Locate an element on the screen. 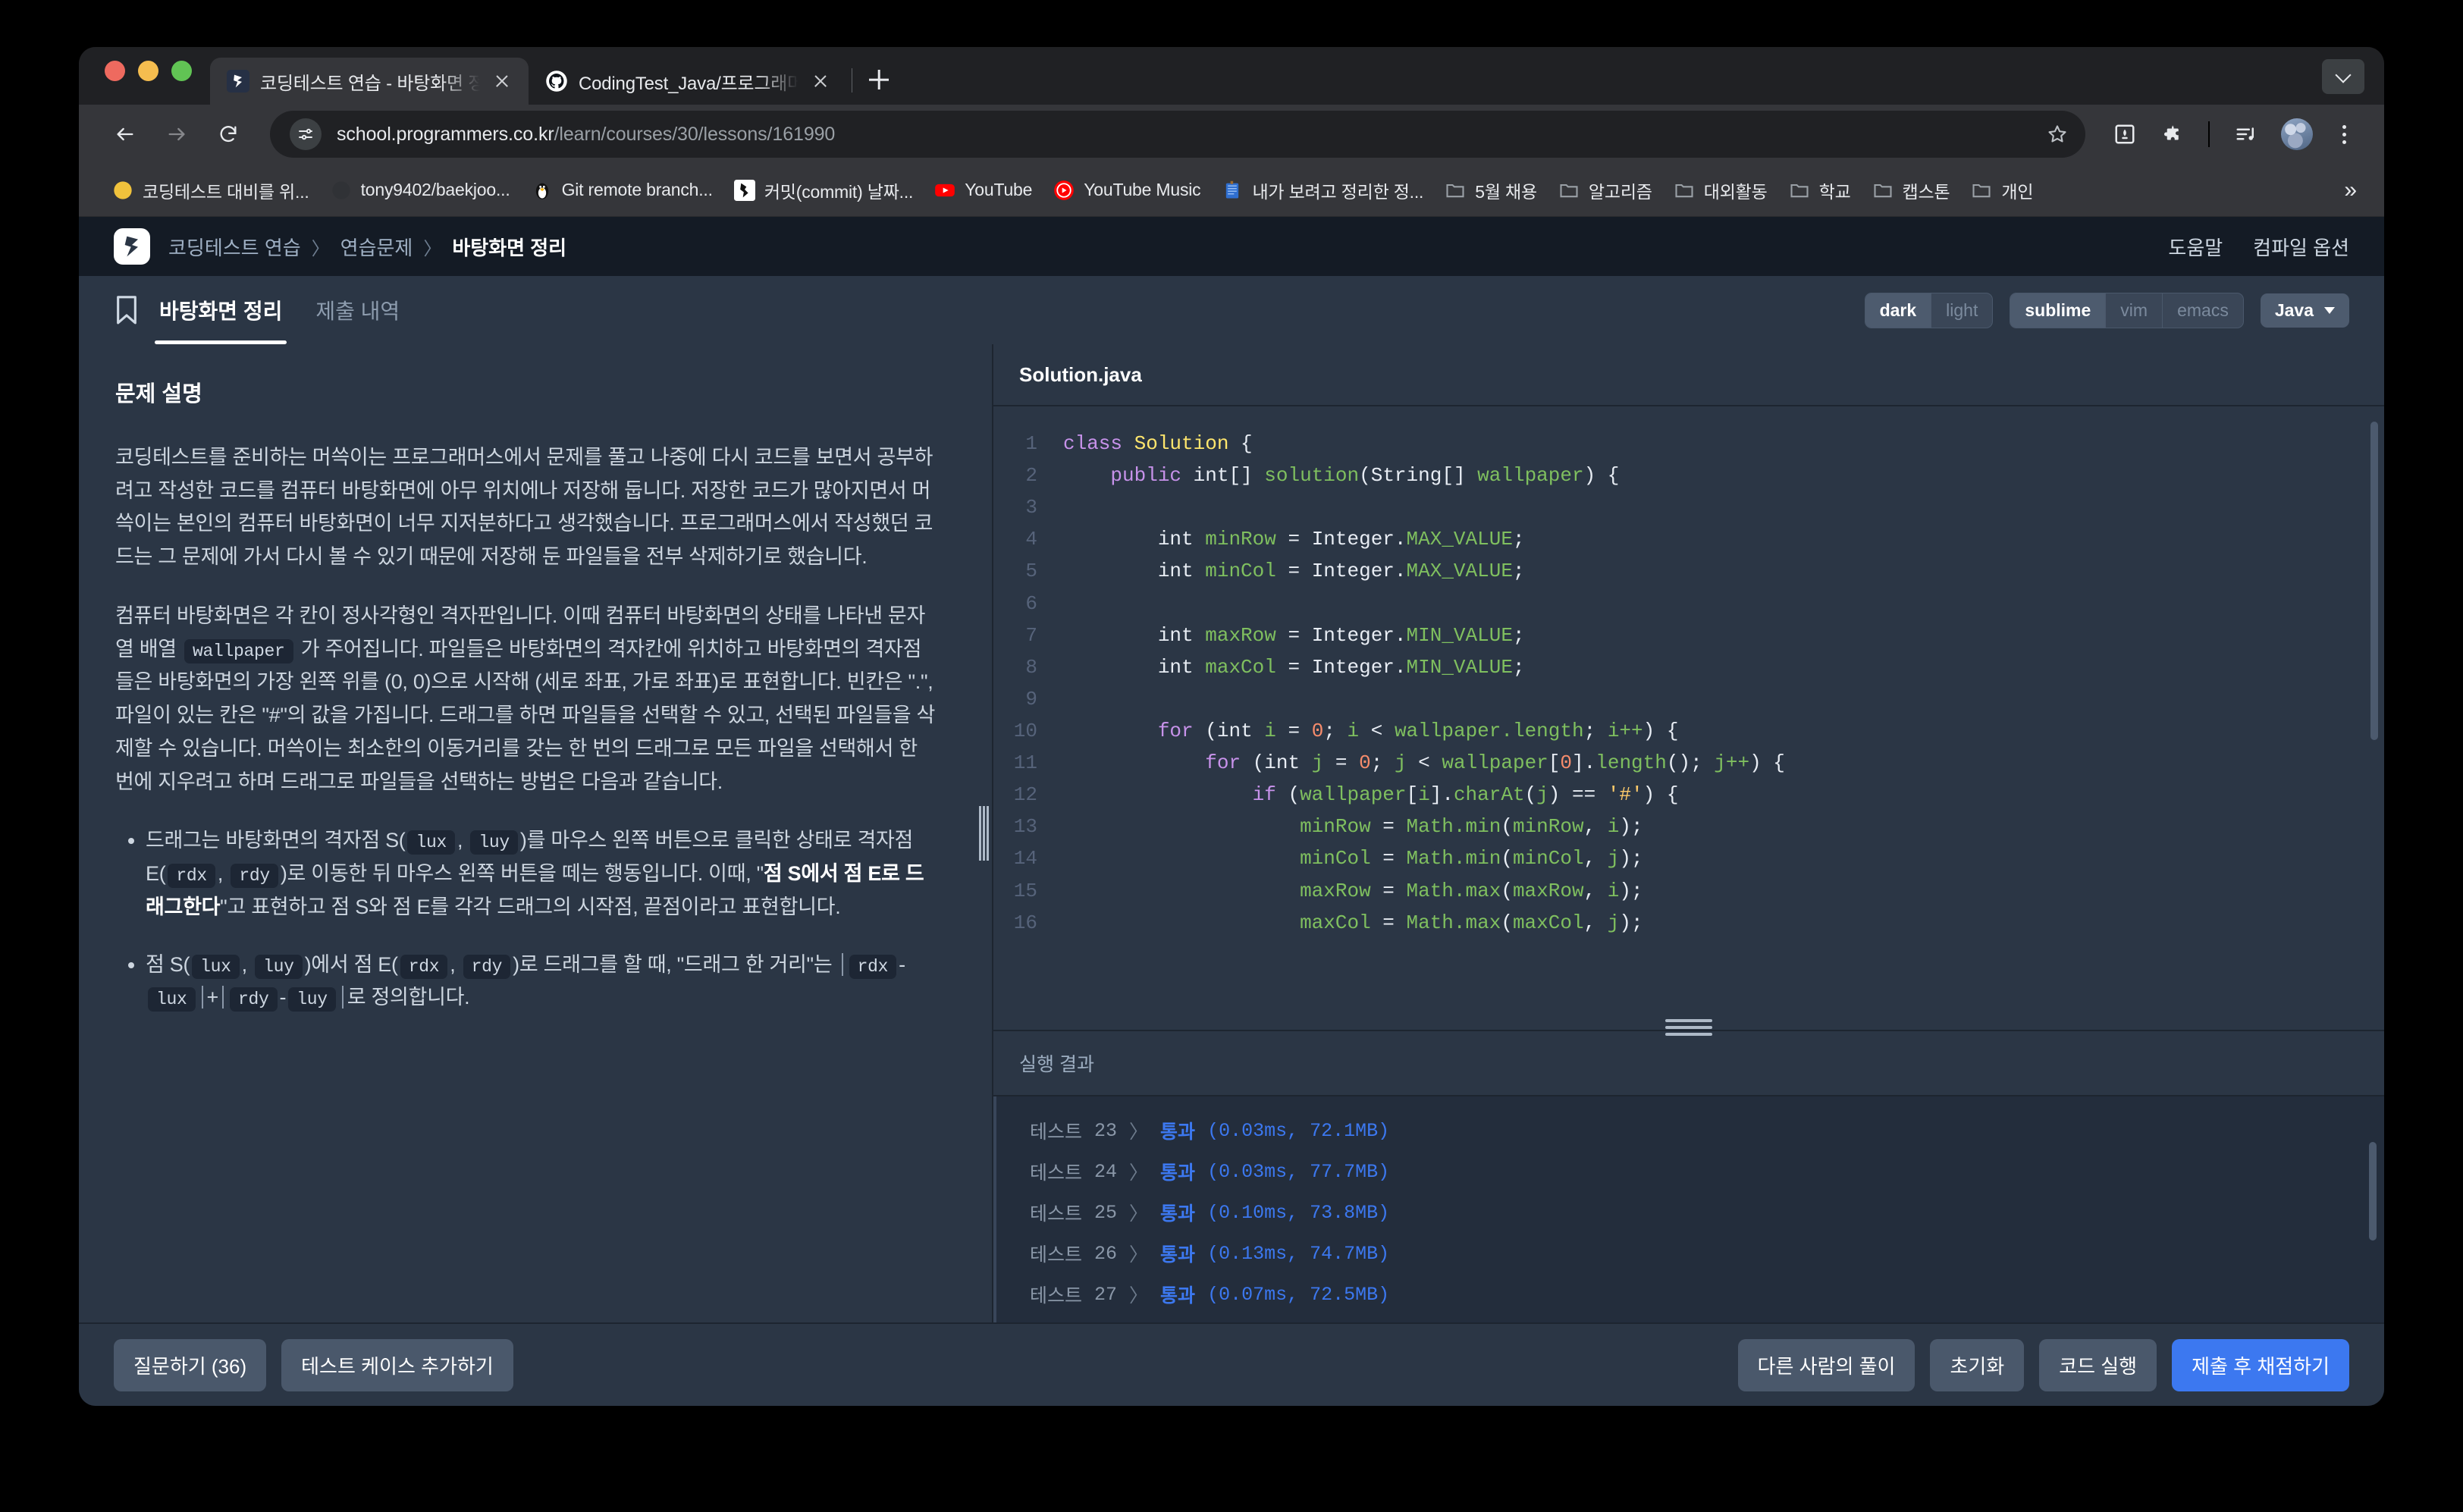  bookmark-label: YouTube Music is located at coordinates (1142, 189).